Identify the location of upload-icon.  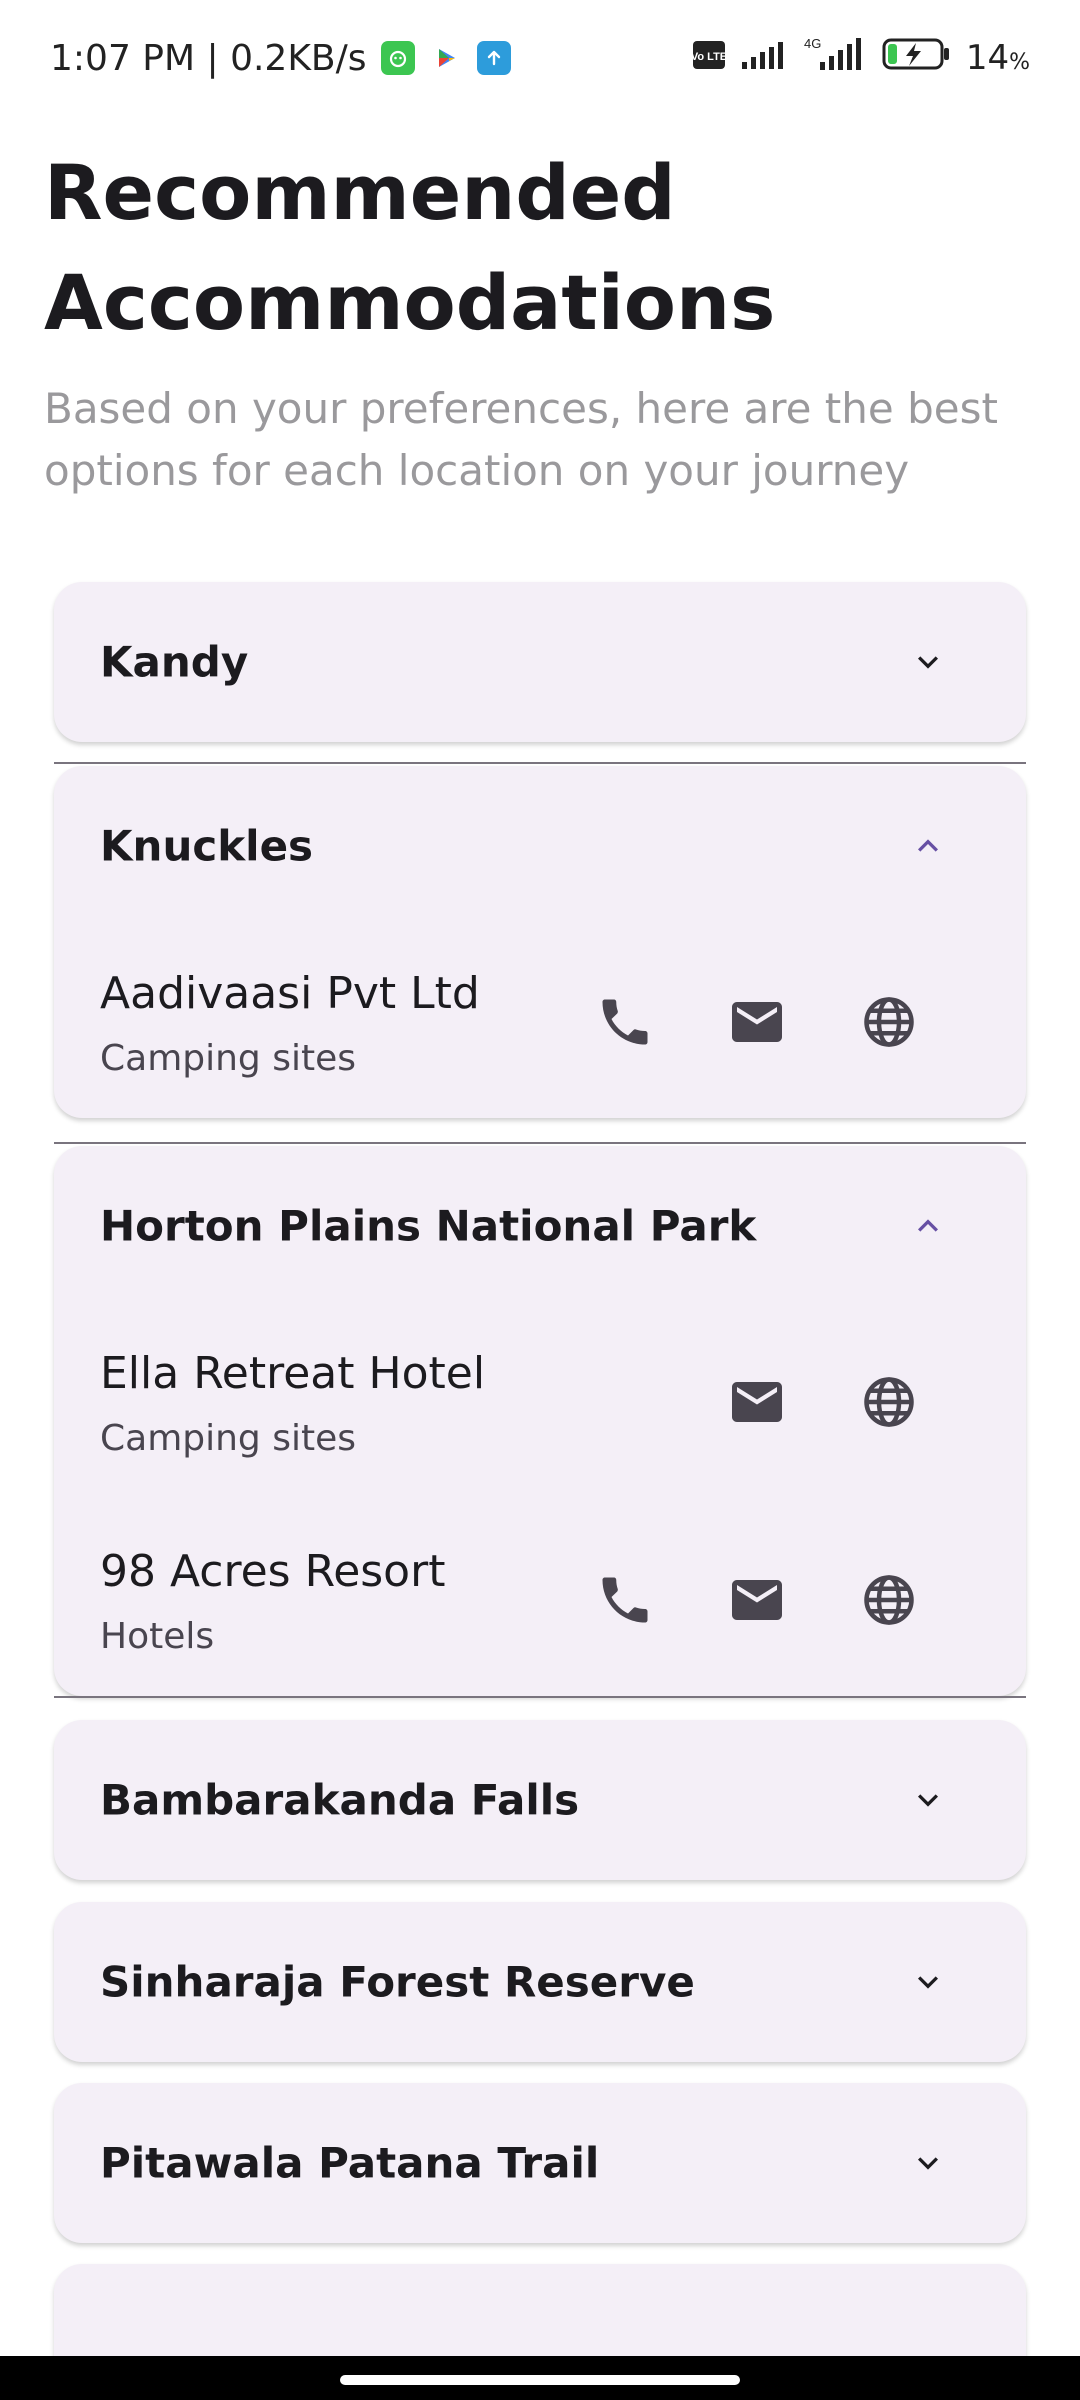
(493, 58).